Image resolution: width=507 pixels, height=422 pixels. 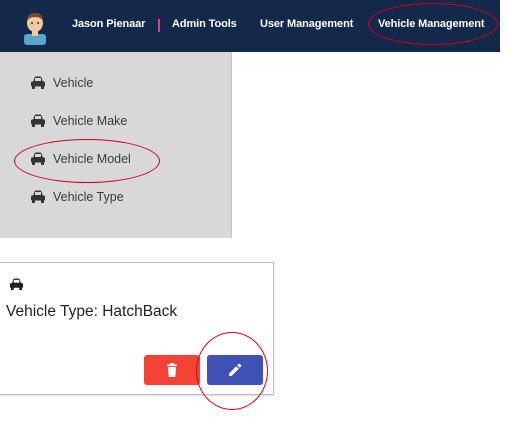 What do you see at coordinates (35, 27) in the screenshot?
I see `avatar` at bounding box center [35, 27].